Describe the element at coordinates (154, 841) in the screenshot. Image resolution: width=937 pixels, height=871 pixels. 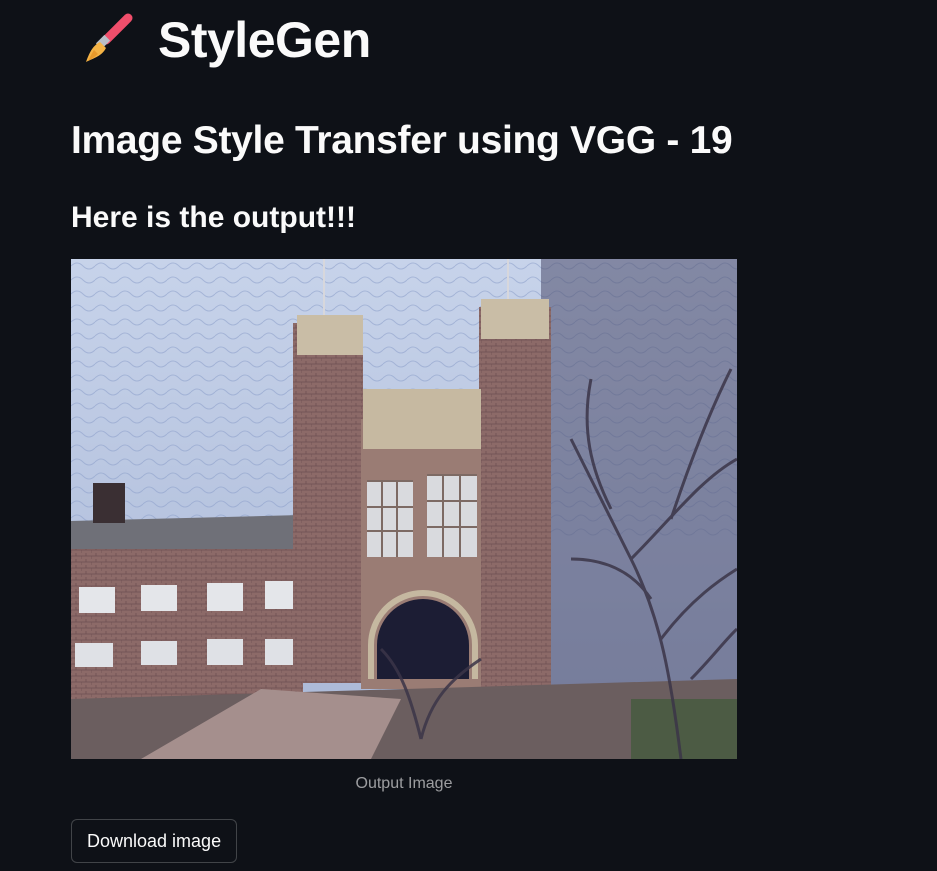
I see `download-image-button: Download image` at that location.